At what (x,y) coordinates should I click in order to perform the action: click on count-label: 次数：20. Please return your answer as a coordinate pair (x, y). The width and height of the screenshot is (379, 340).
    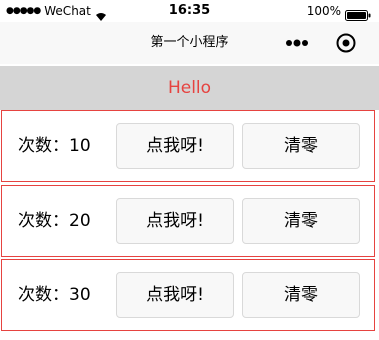
    Looking at the image, I should click on (54, 221).